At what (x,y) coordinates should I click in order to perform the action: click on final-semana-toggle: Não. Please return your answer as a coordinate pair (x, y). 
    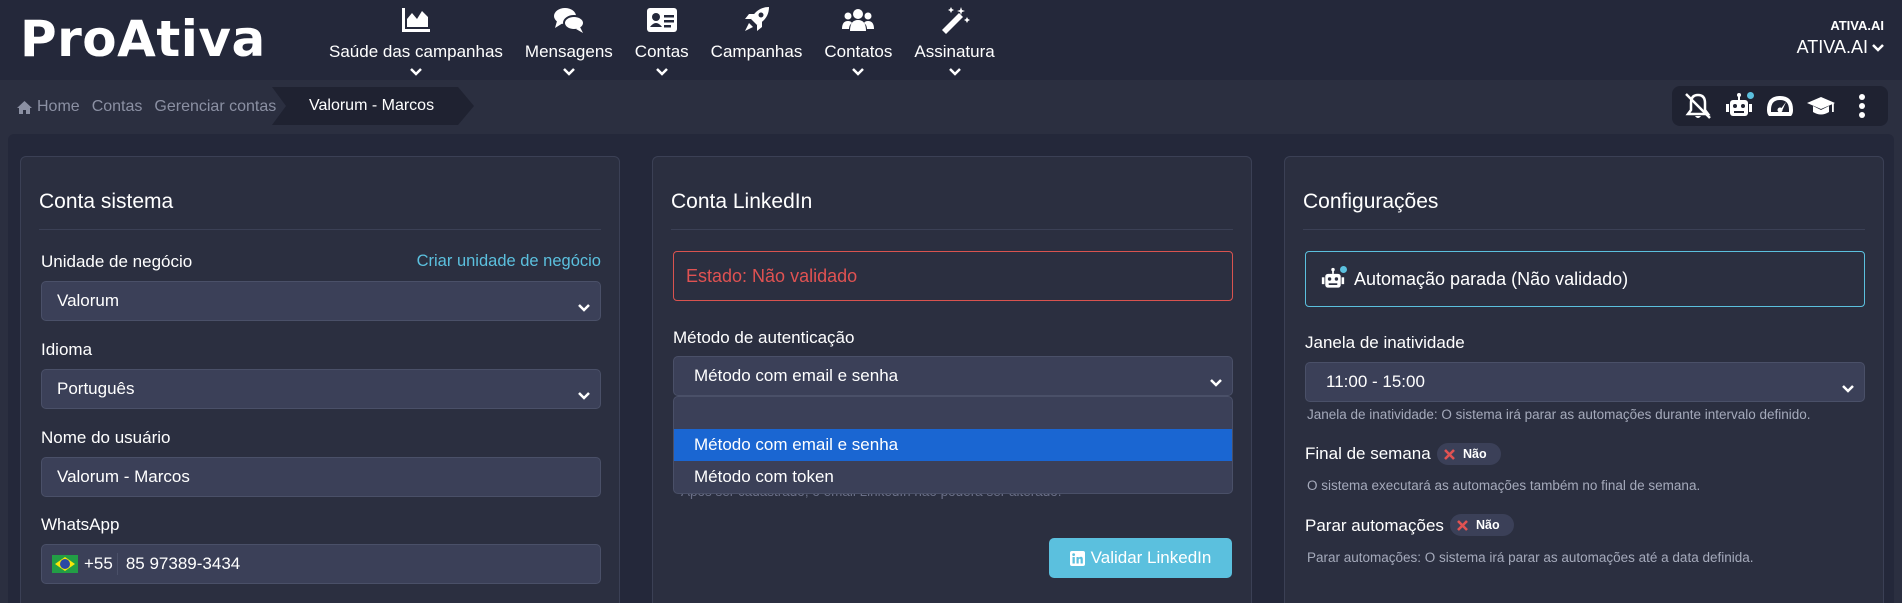
    Looking at the image, I should click on (1469, 454).